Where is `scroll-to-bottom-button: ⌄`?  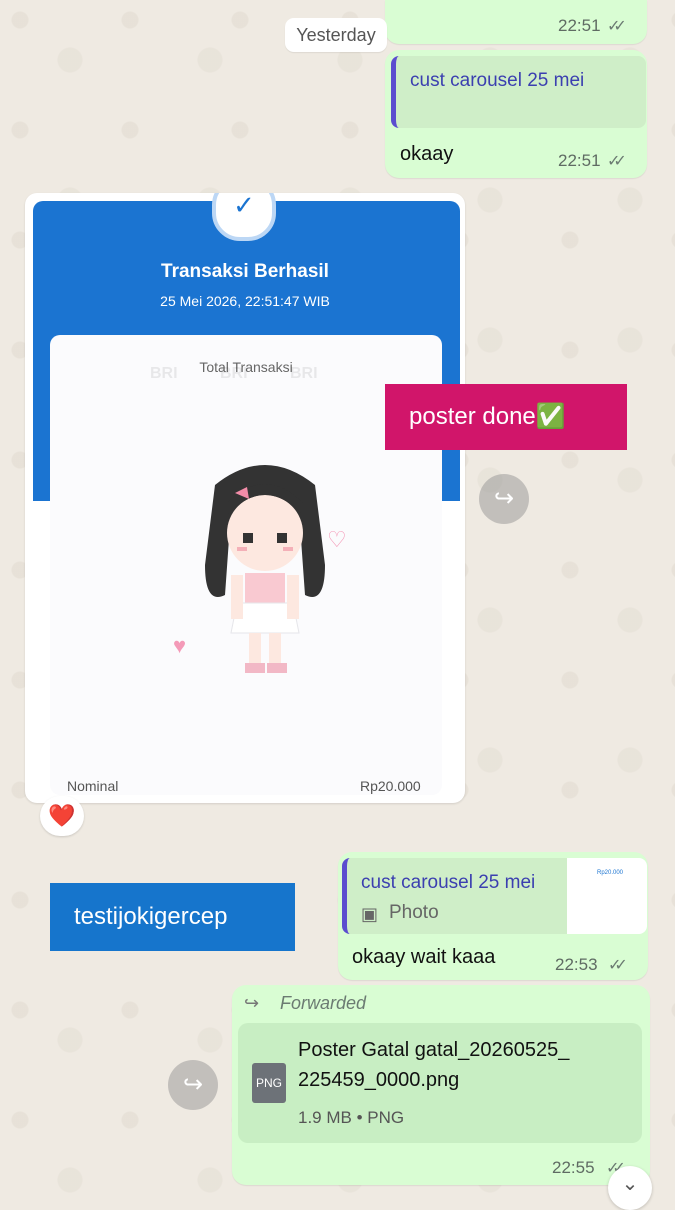 scroll-to-bottom-button: ⌄ is located at coordinates (630, 1188).